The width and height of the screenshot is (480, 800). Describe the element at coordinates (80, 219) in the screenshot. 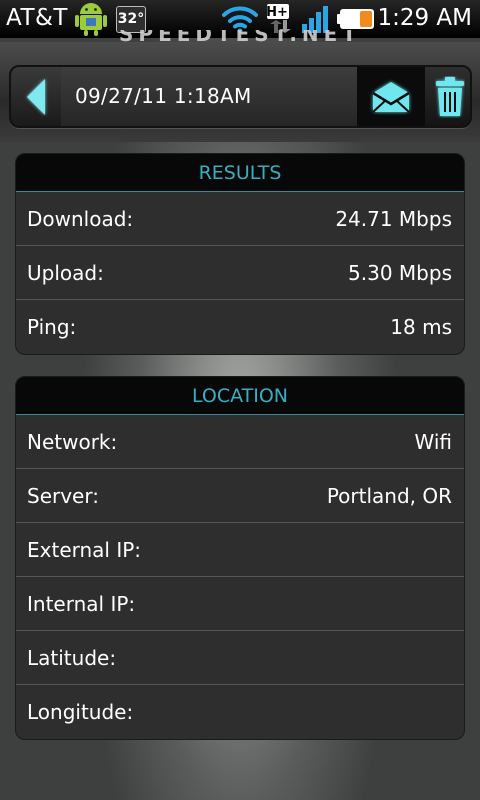

I see `row-label: Download:` at that location.